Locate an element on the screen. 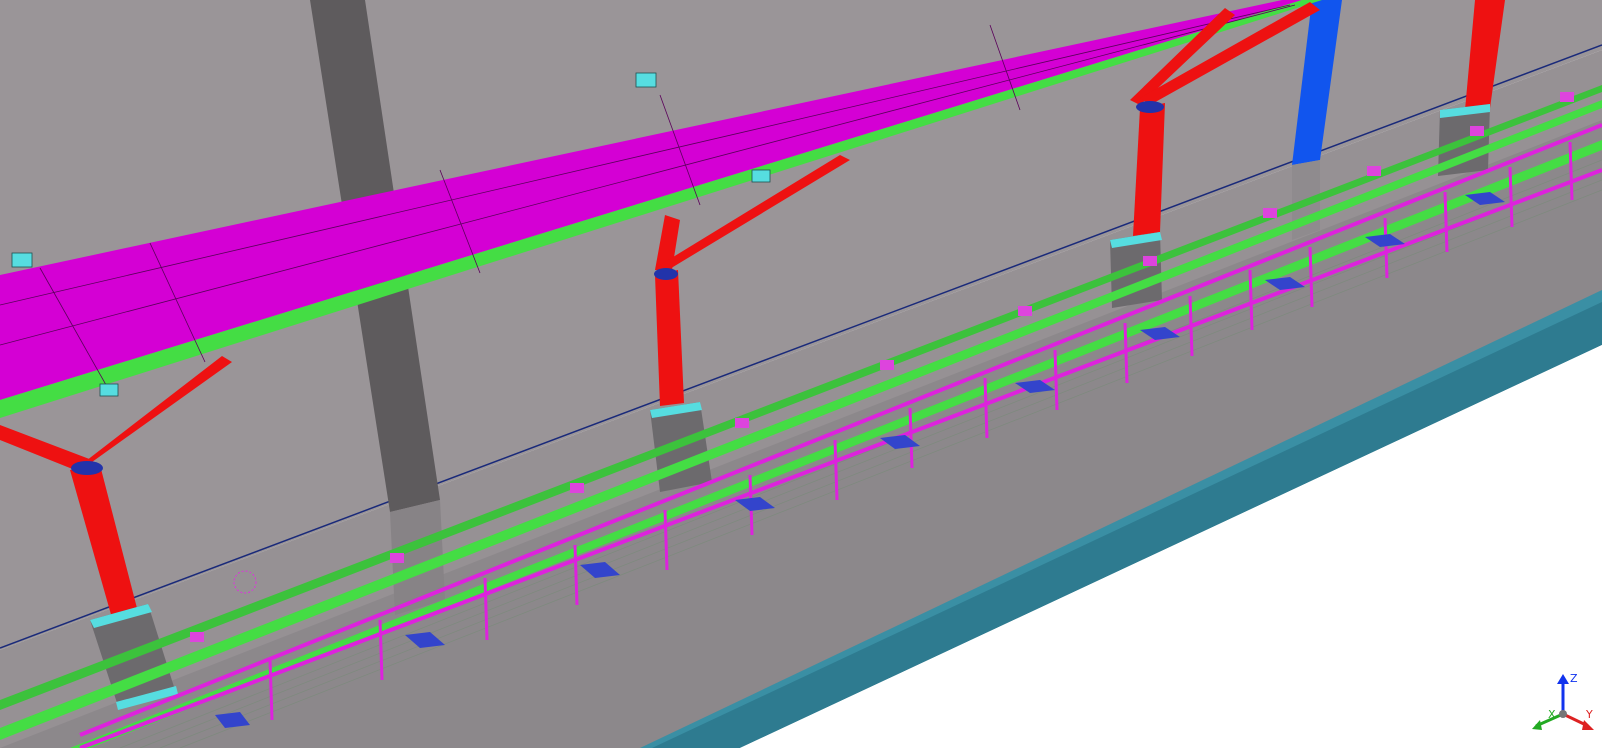  z-axis-arrow is located at coordinates (1563, 679).